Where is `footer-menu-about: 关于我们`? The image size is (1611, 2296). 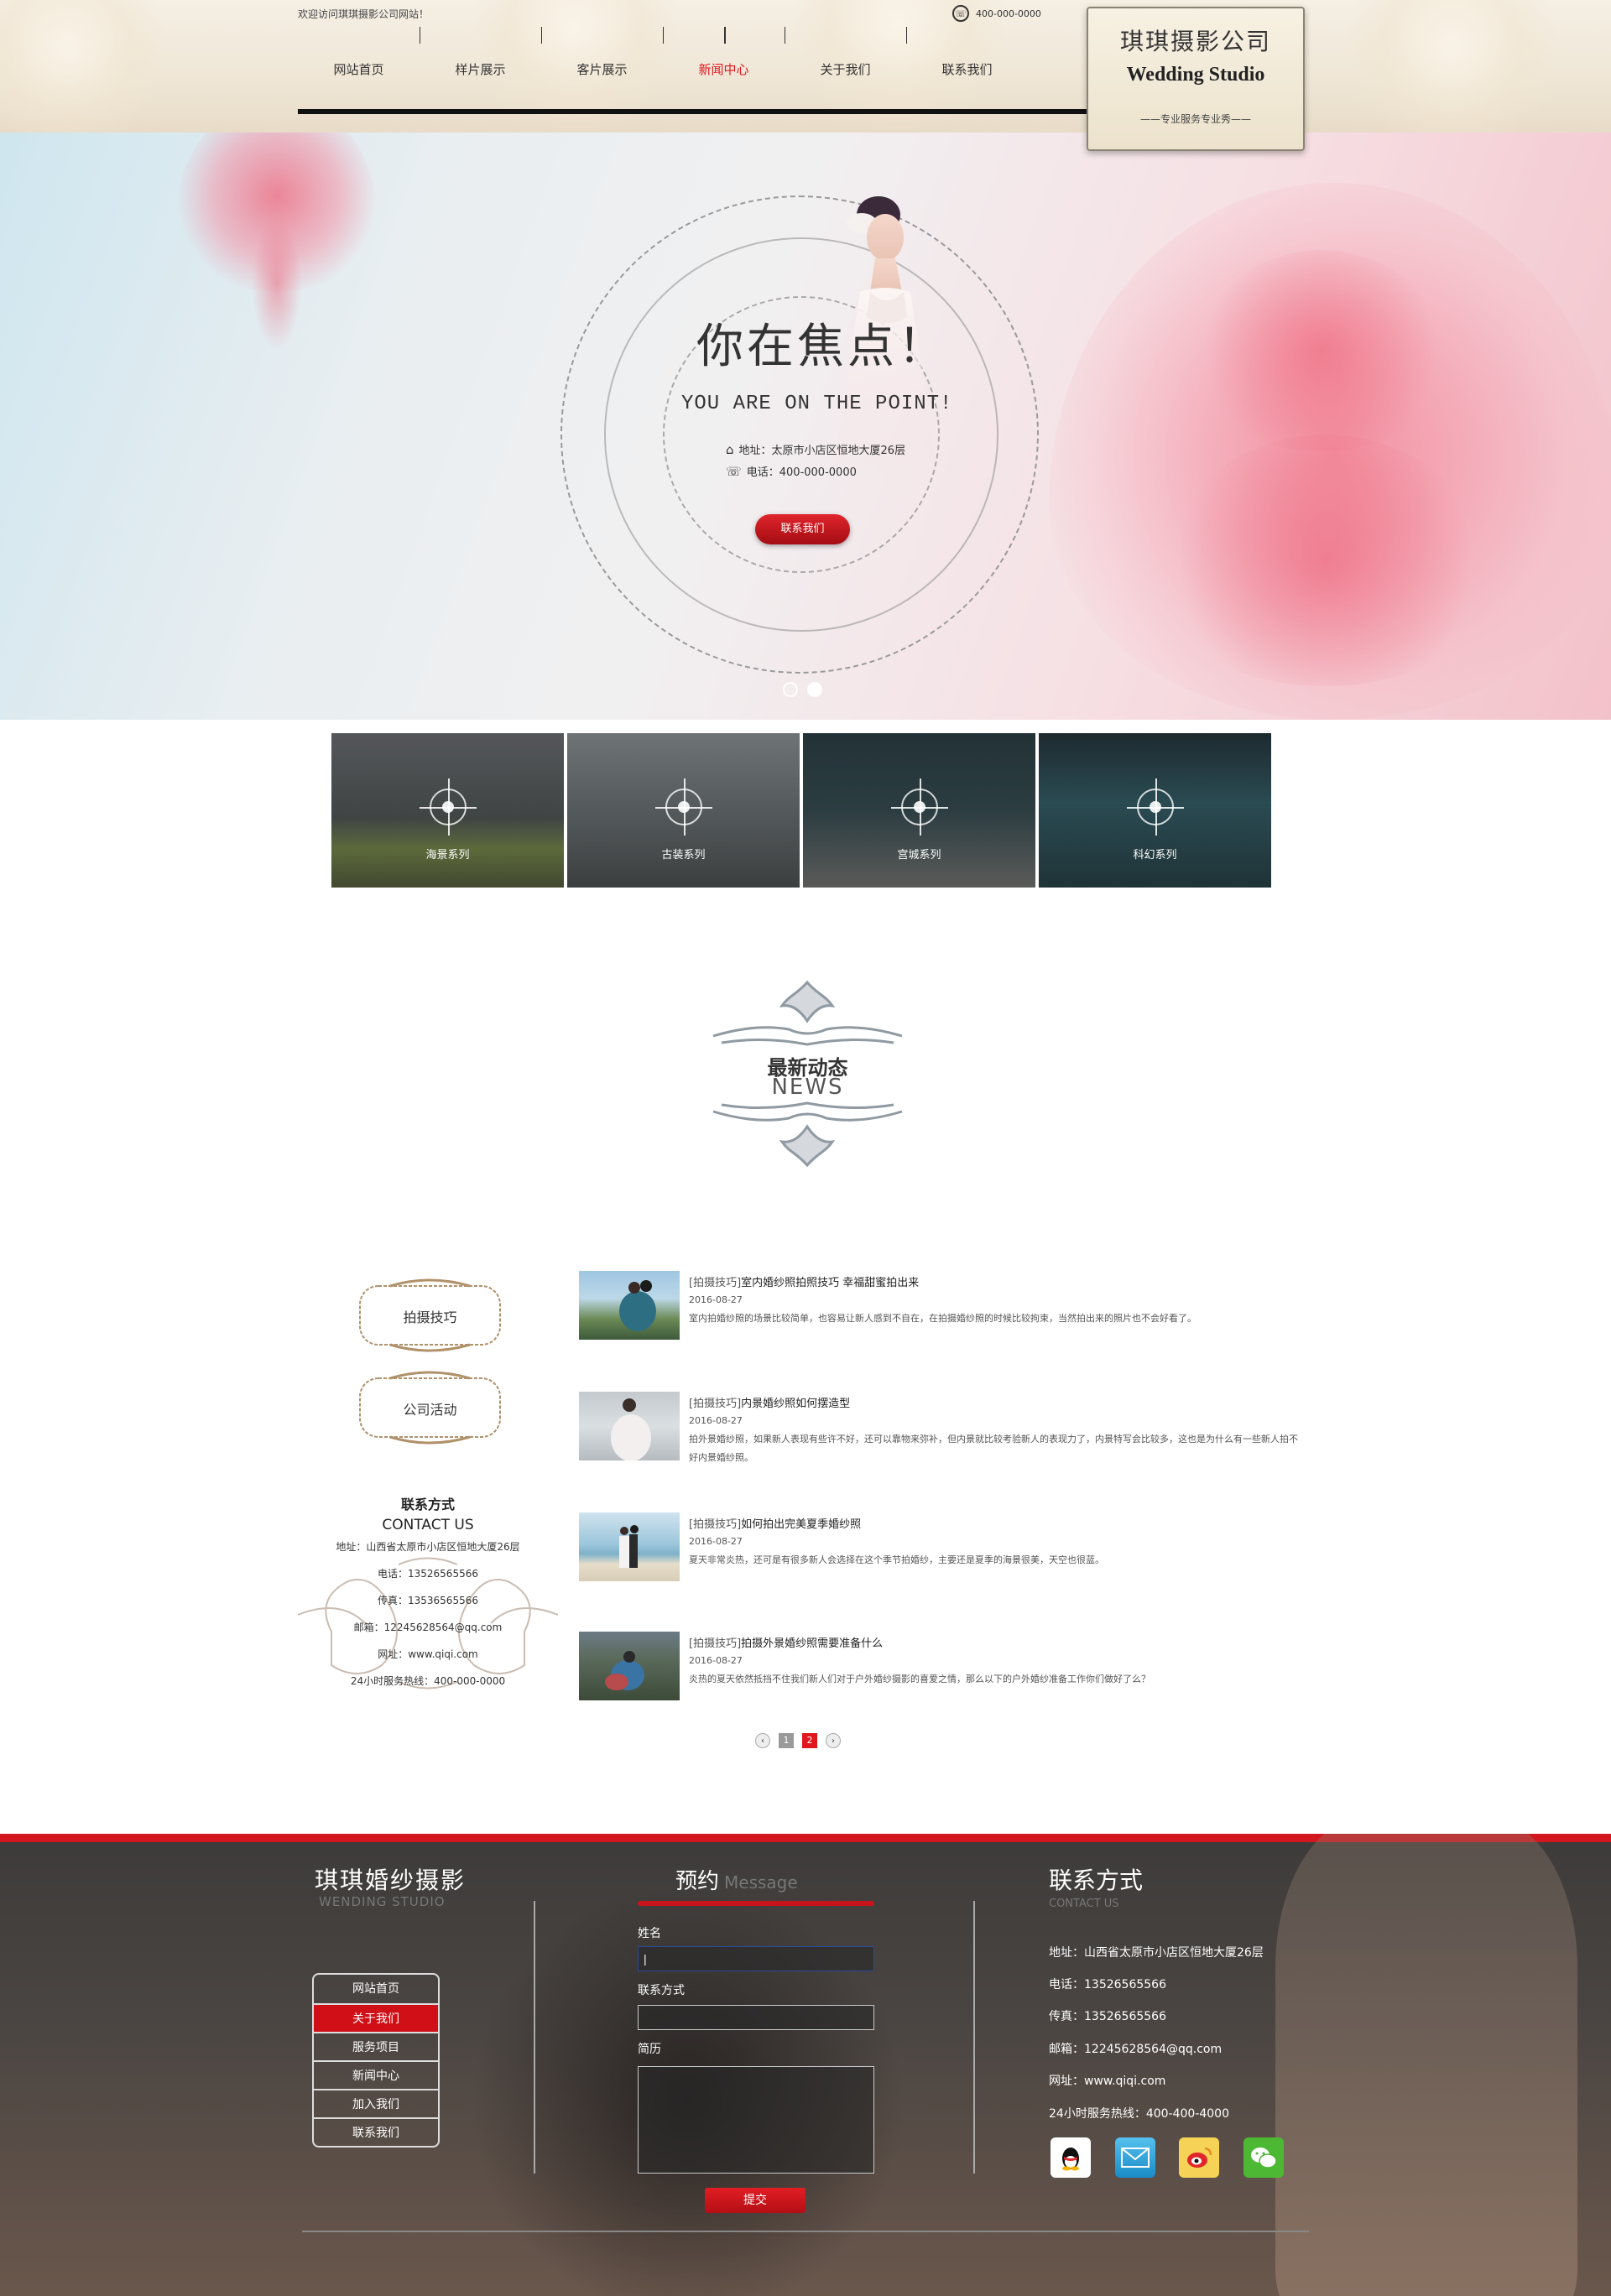
footer-menu-about: 关于我们 is located at coordinates (376, 2018).